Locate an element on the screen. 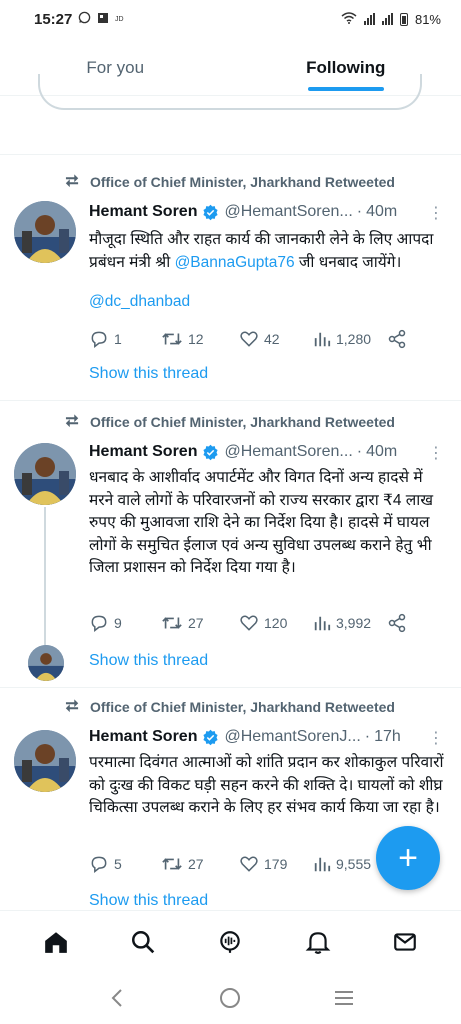 This screenshot has height=1024, width=461. spaces-icon is located at coordinates (230, 941).